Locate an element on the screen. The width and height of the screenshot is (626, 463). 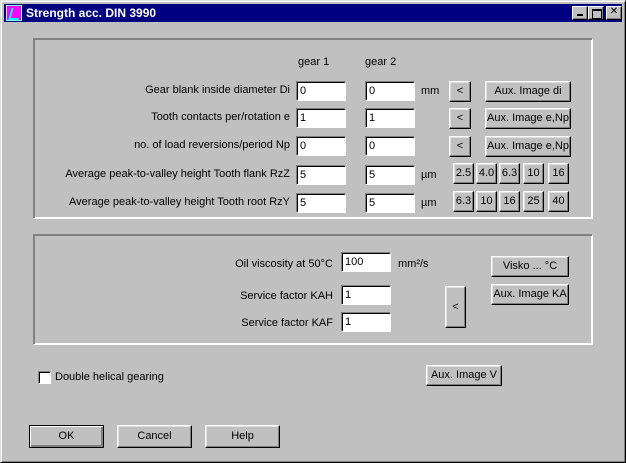
flank-preset-10-button: 10 is located at coordinates (533, 173).